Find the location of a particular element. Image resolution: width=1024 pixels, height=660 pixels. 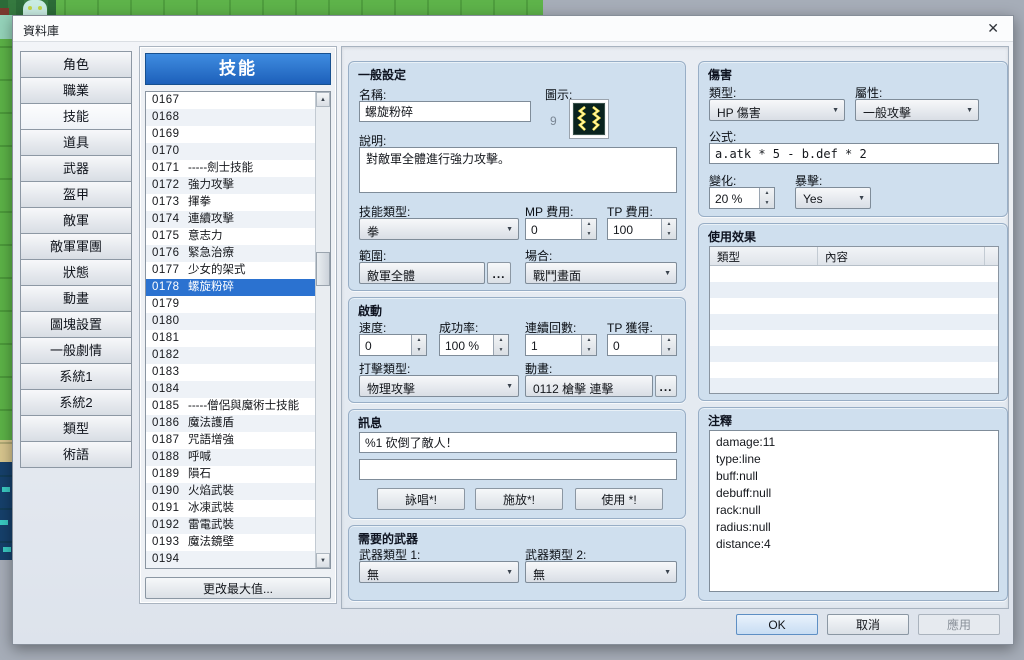

skill-list-item: 0172 強力攻擊 is located at coordinates (230, 185).